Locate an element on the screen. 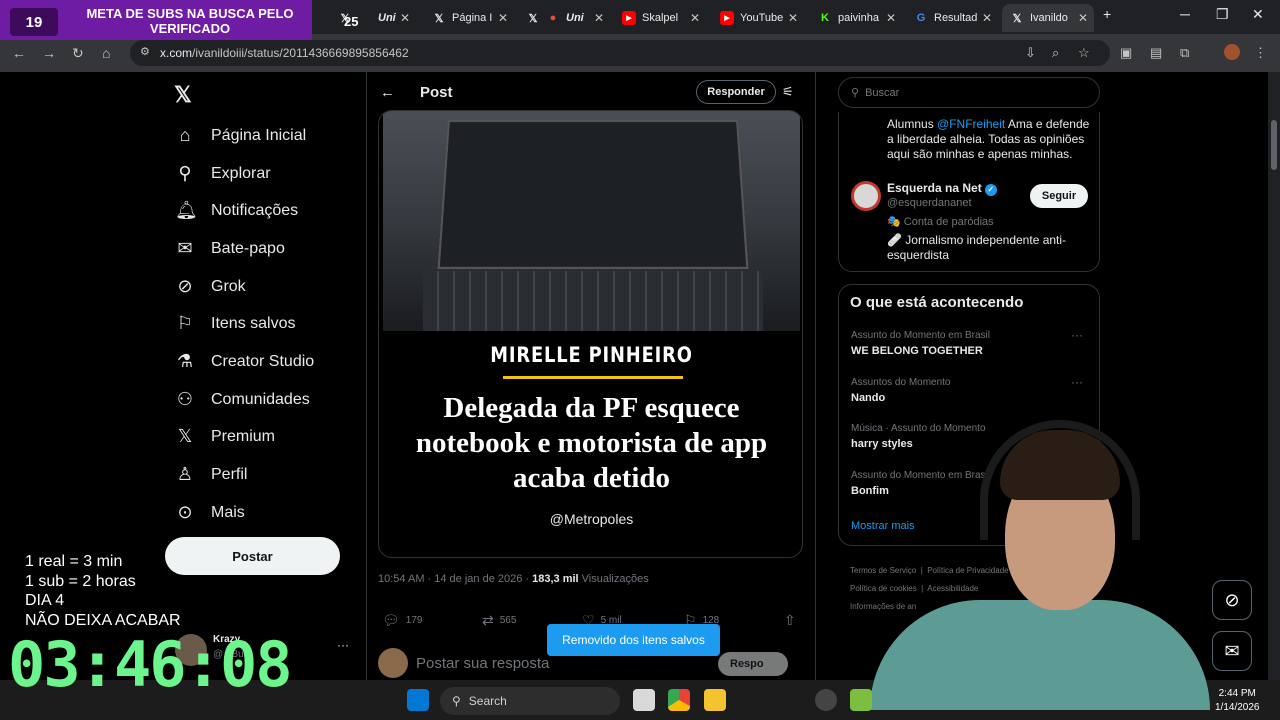 The image size is (1280, 720). back-arrow-icon: ← is located at coordinates (387, 92).